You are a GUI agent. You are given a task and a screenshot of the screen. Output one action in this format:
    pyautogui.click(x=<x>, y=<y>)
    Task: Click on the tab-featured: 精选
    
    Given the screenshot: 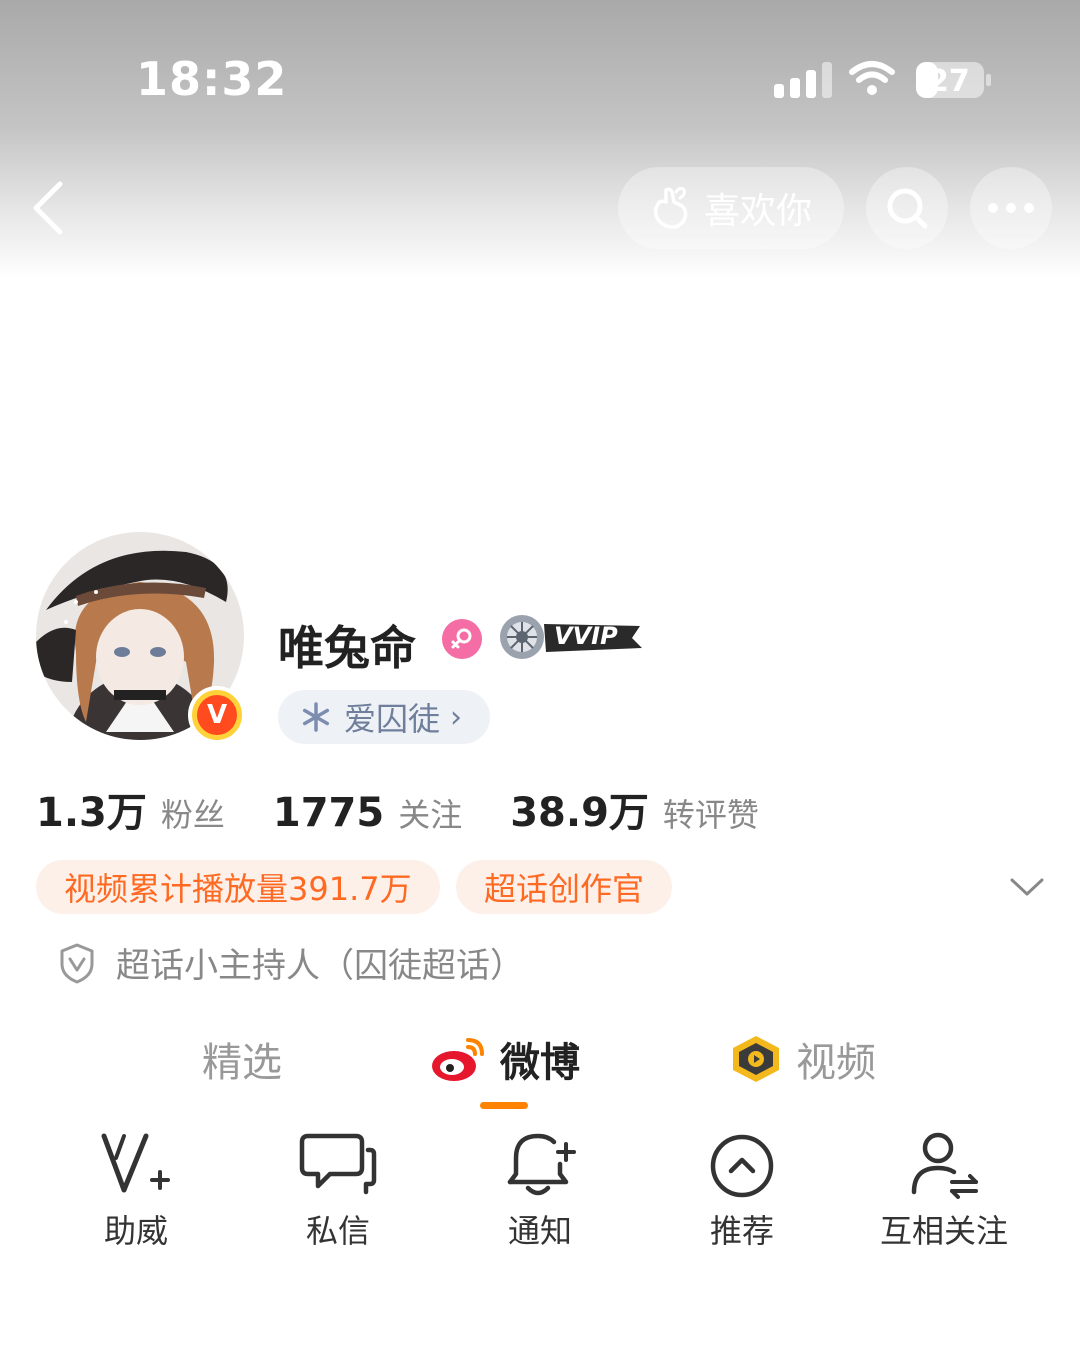 What is the action you would take?
    pyautogui.click(x=242, y=1059)
    